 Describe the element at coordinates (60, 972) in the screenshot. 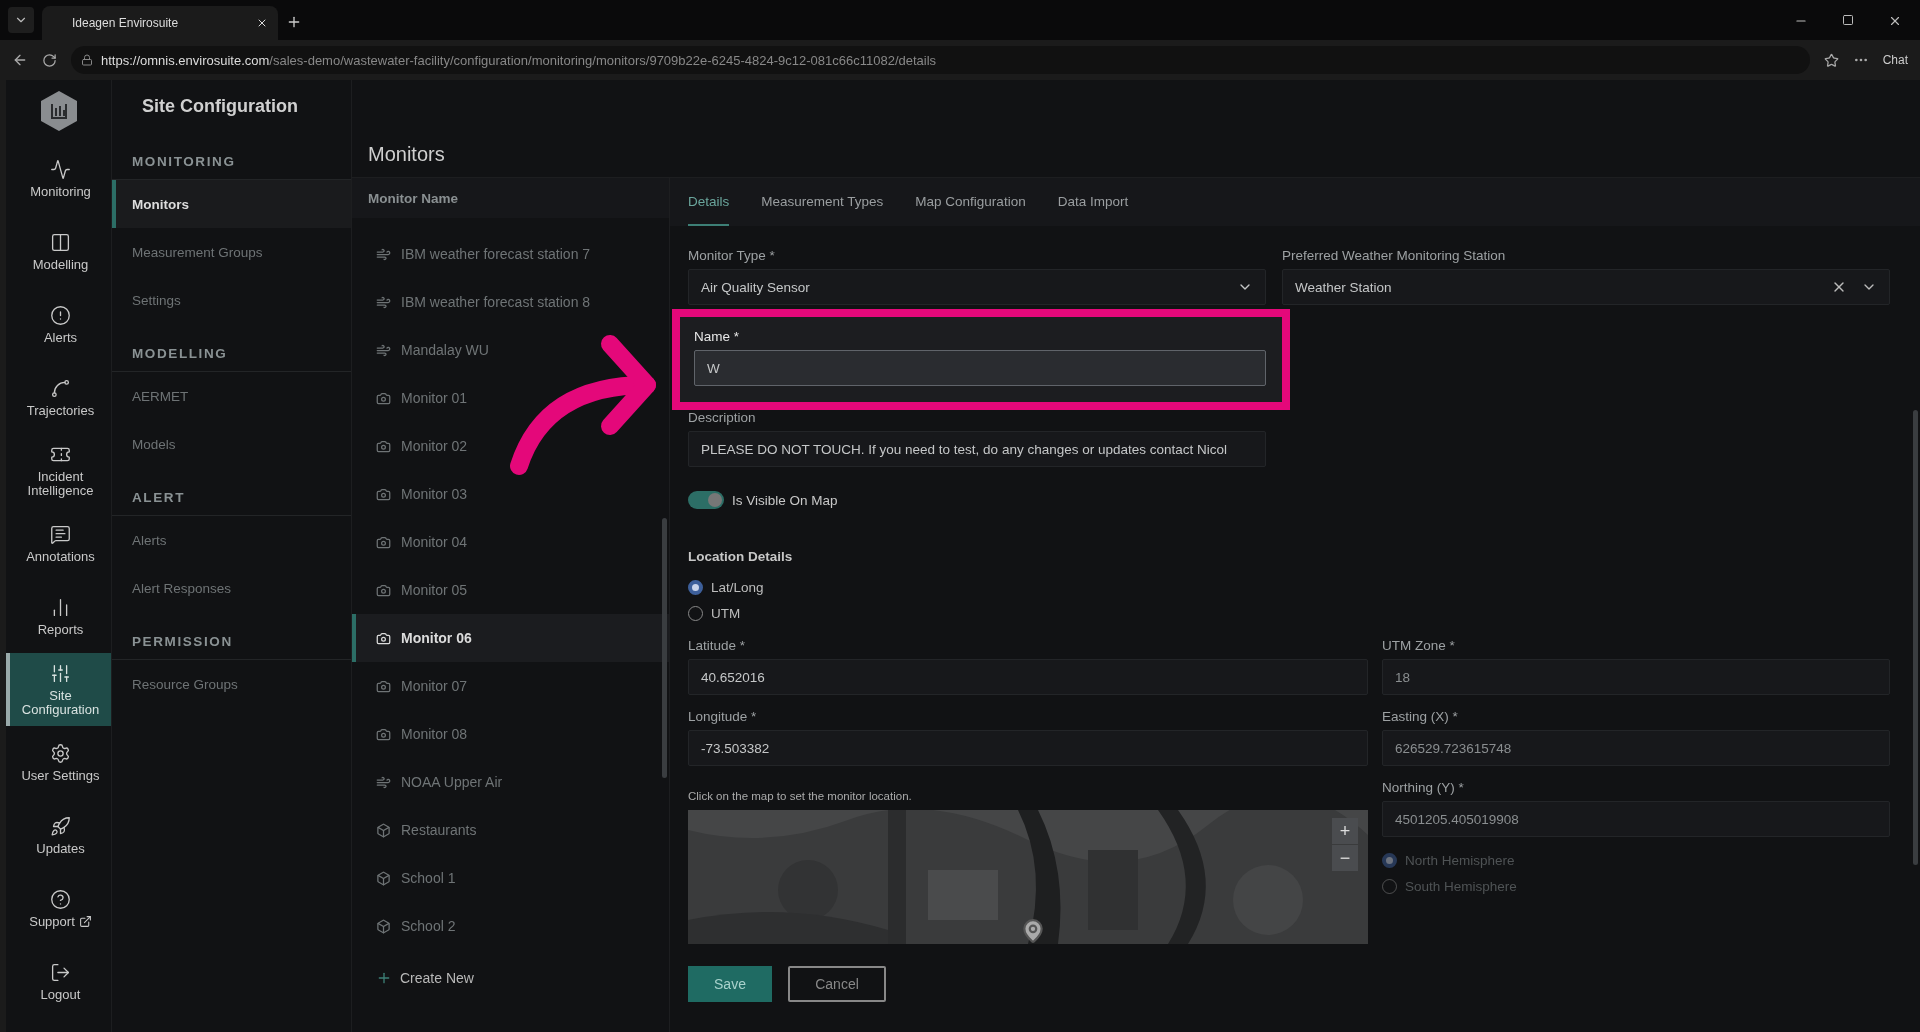

I see `logout-icon` at that location.